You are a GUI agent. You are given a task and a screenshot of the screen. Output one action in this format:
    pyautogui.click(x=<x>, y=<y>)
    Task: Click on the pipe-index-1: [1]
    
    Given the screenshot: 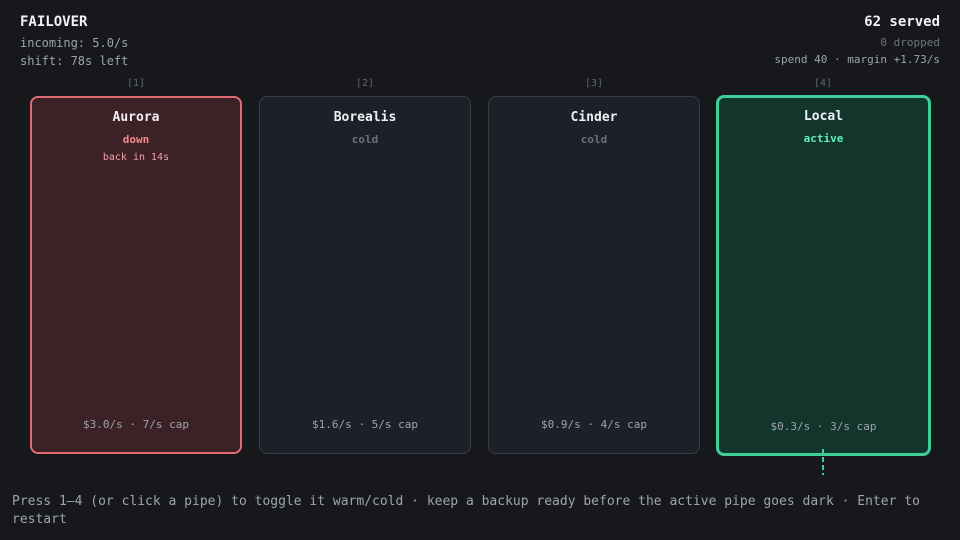 What is the action you would take?
    pyautogui.click(x=136, y=83)
    